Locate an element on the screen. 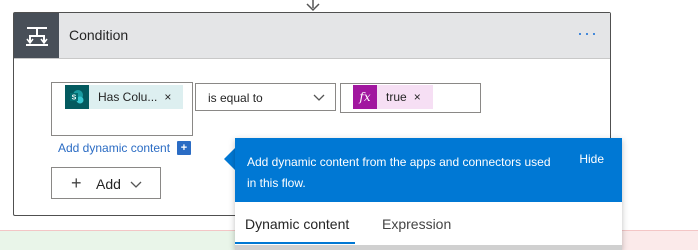 The height and width of the screenshot is (250, 698). sharepoint-icon: S is located at coordinates (77, 97).